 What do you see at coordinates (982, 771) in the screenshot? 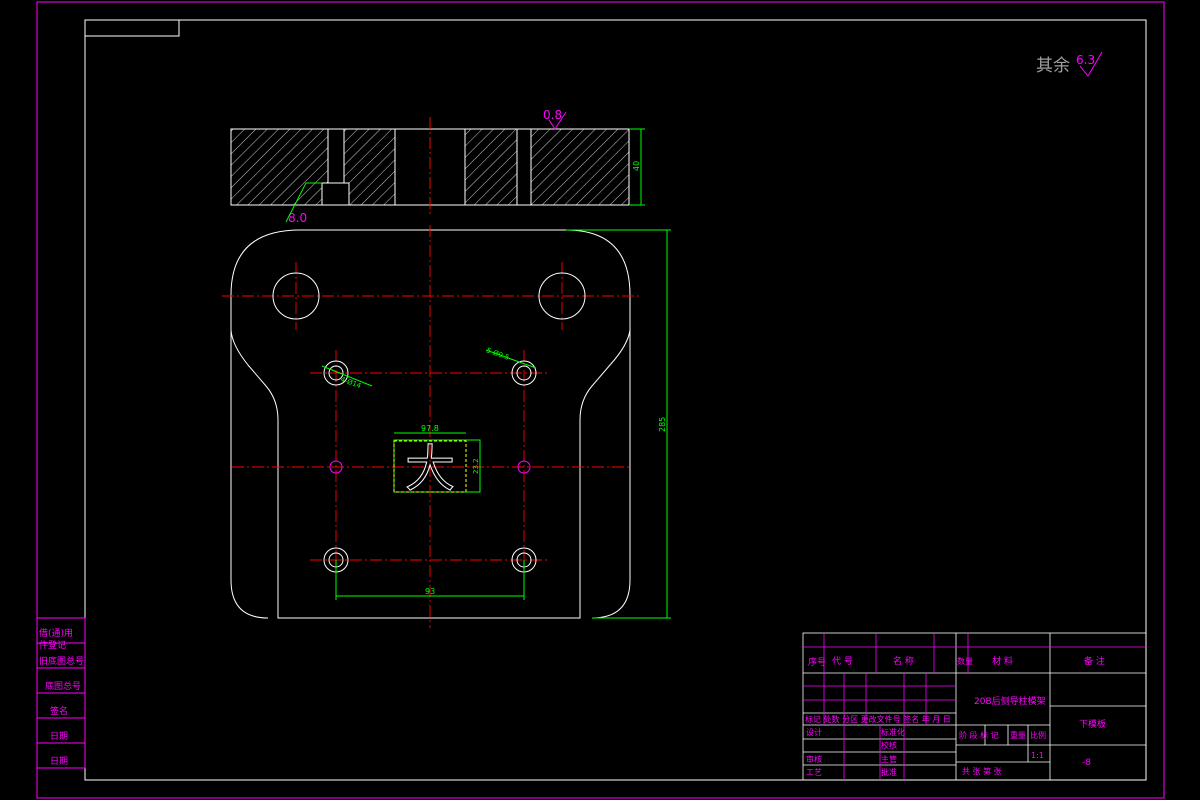
I see `sheets-row: 共 张 第 张` at bounding box center [982, 771].